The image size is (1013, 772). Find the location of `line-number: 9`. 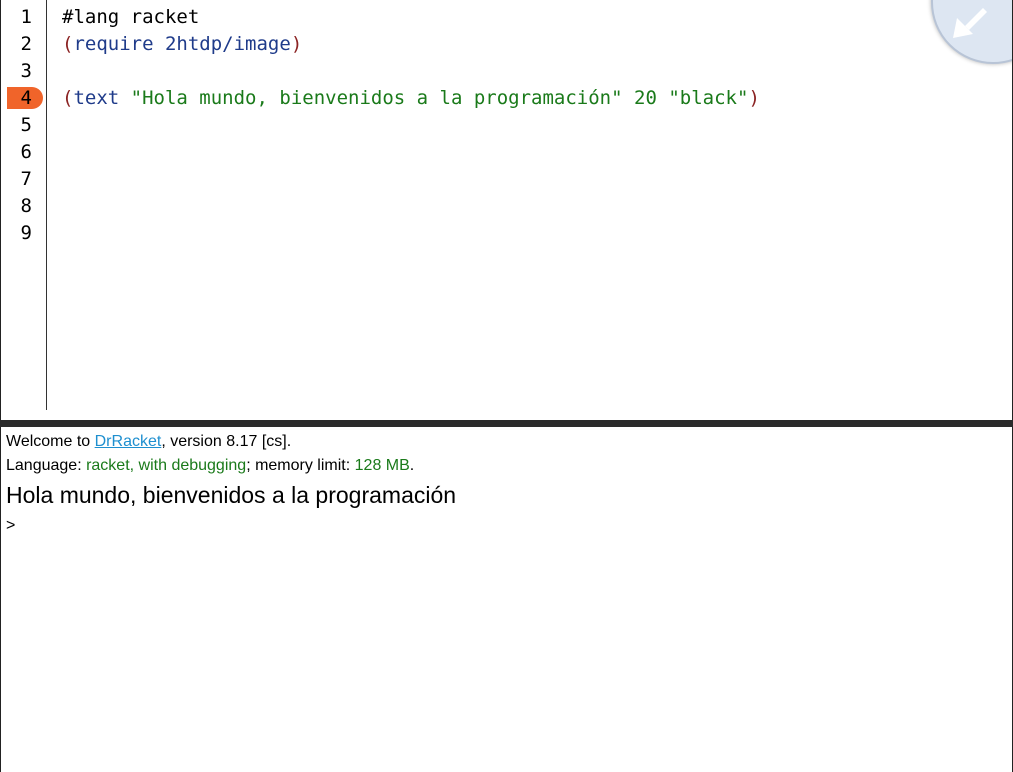

line-number: 9 is located at coordinates (23, 233).